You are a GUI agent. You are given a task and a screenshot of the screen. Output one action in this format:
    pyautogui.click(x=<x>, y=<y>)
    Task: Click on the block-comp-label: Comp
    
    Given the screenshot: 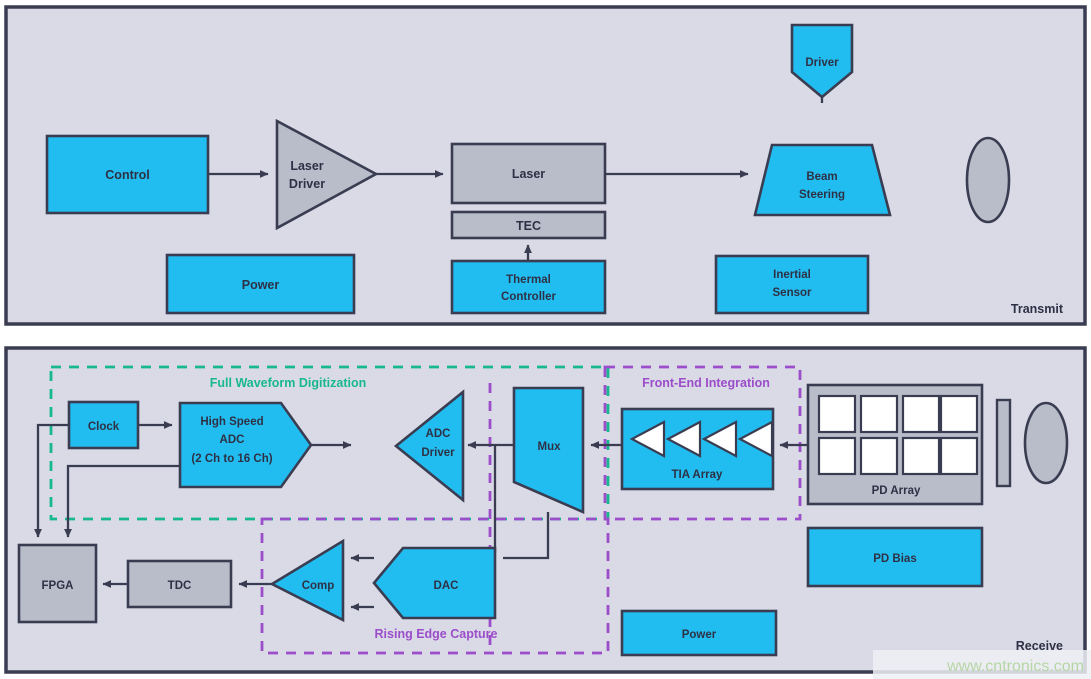 What is the action you would take?
    pyautogui.click(x=318, y=586)
    